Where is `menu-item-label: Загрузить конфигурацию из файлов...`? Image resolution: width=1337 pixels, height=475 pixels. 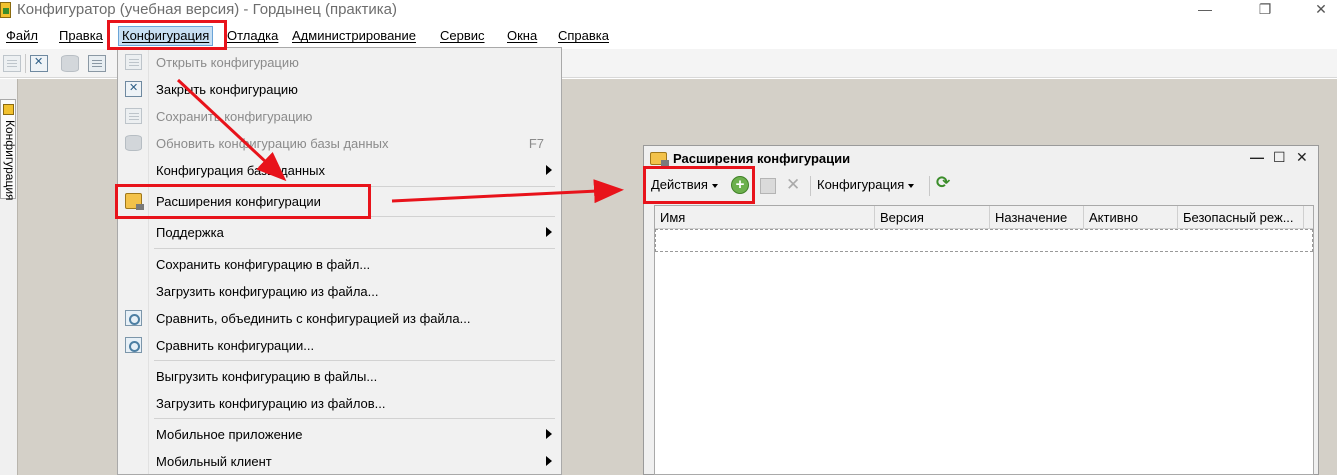
menu-item-label: Загрузить конфигурацию из файлов... is located at coordinates (271, 403).